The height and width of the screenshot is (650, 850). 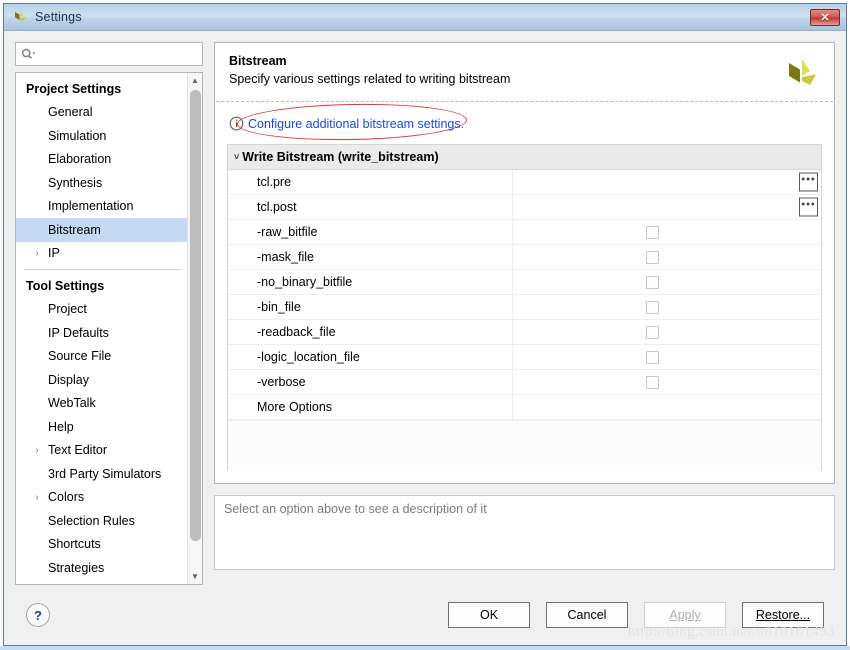 What do you see at coordinates (54, 253) in the screenshot?
I see `sidebar-item-label: IP` at bounding box center [54, 253].